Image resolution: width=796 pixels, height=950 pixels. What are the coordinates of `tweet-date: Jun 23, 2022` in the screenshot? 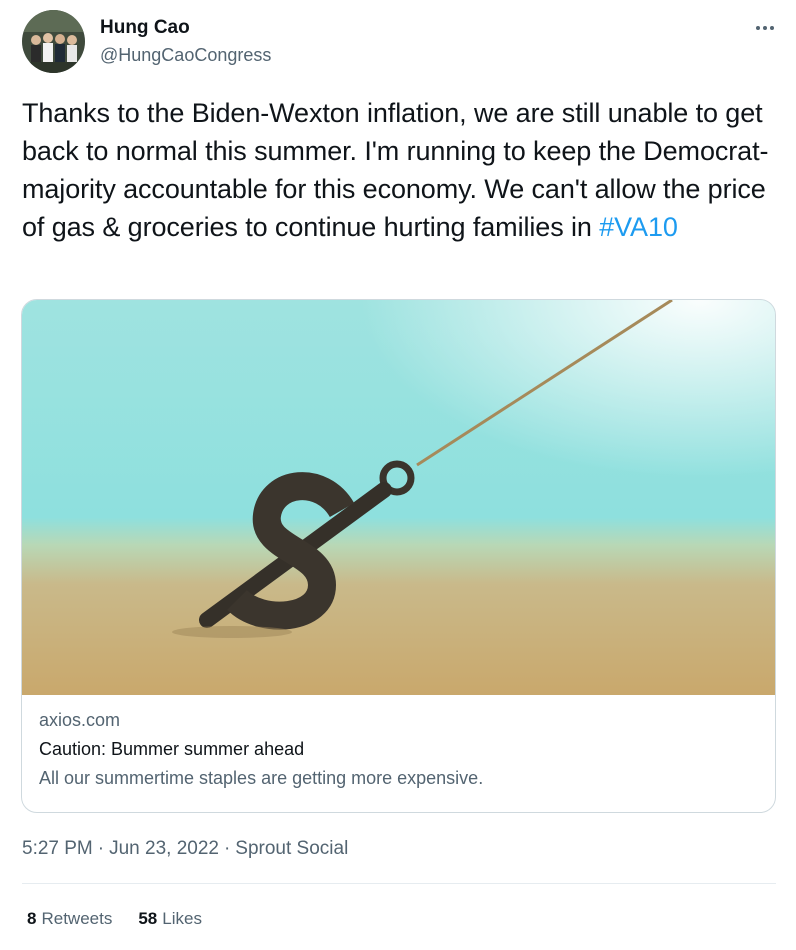 It's located at (164, 848).